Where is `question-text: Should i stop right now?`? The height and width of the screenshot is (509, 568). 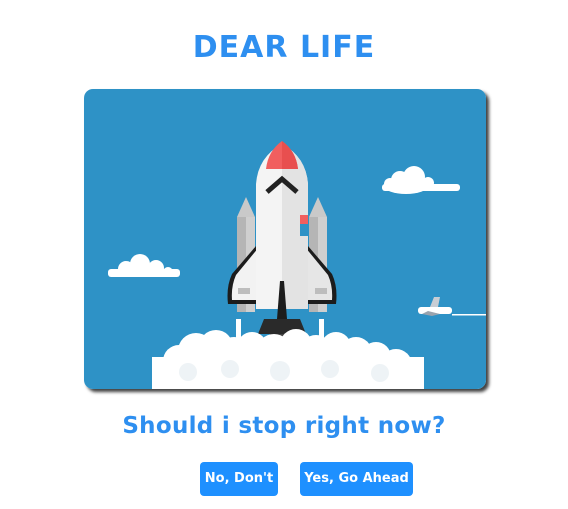 question-text: Should i stop right now? is located at coordinates (284, 426).